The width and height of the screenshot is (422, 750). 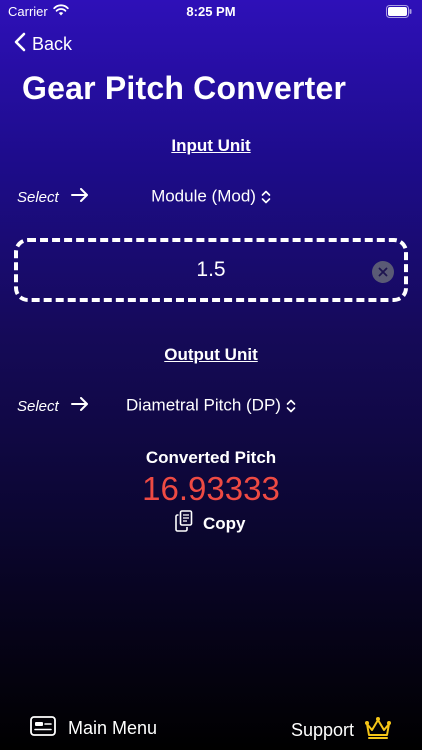 I want to click on input-unit-select: Module (Mod), so click(x=211, y=196).